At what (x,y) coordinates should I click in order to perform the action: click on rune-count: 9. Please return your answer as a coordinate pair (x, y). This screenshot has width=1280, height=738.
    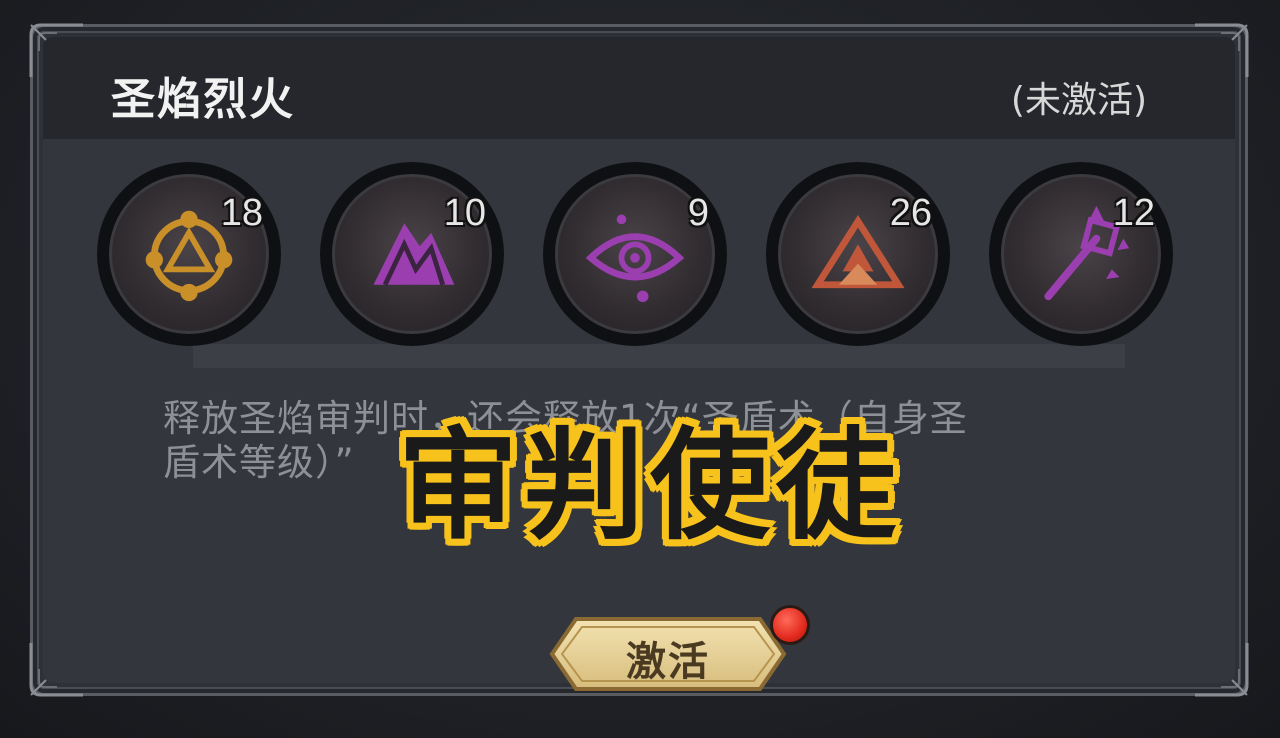
    Looking at the image, I should click on (698, 213).